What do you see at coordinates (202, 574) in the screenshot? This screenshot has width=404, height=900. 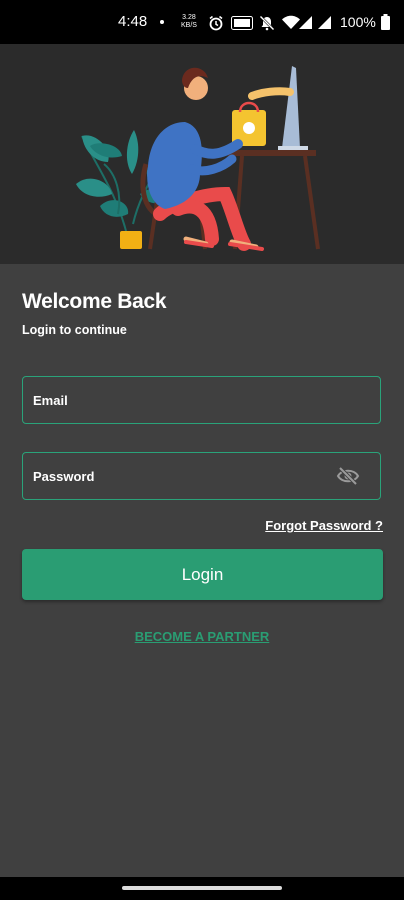 I see `login-button: Login` at bounding box center [202, 574].